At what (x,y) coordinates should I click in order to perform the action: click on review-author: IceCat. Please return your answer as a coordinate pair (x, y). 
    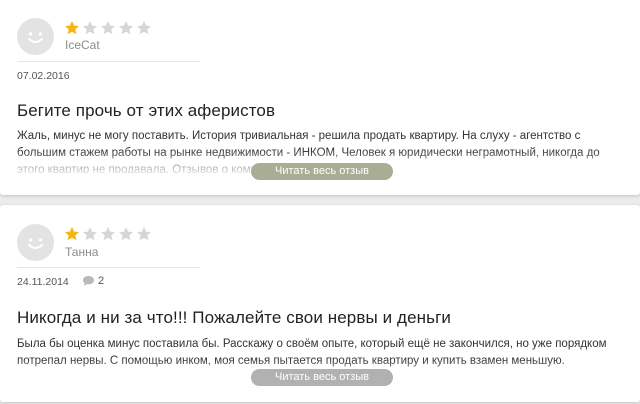
    Looking at the image, I should click on (82, 45).